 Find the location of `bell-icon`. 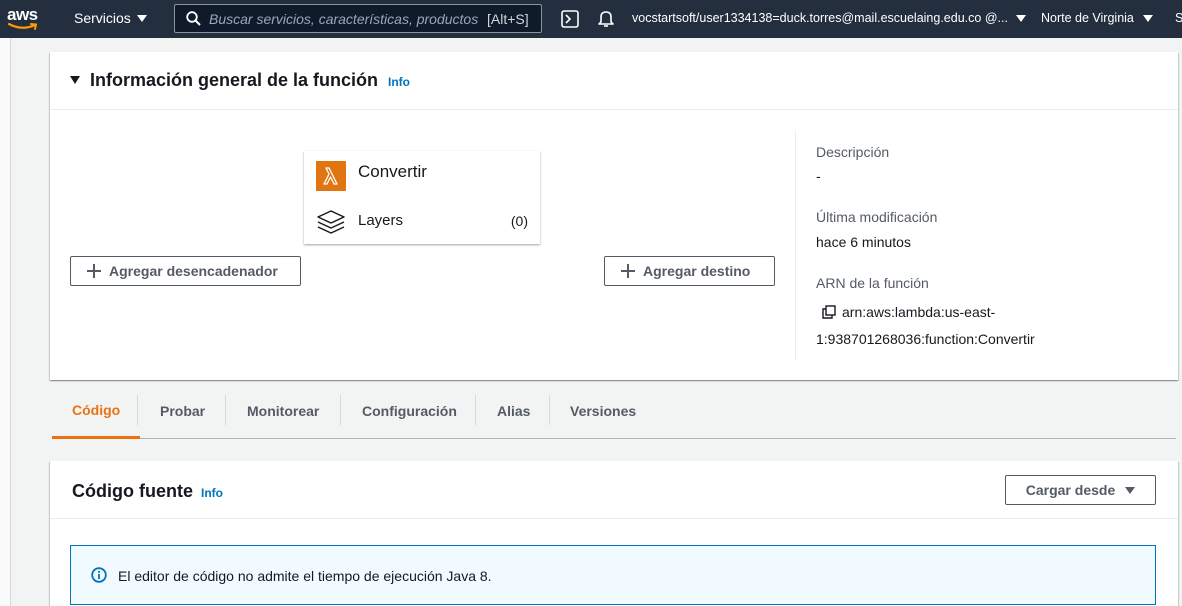

bell-icon is located at coordinates (606, 18).